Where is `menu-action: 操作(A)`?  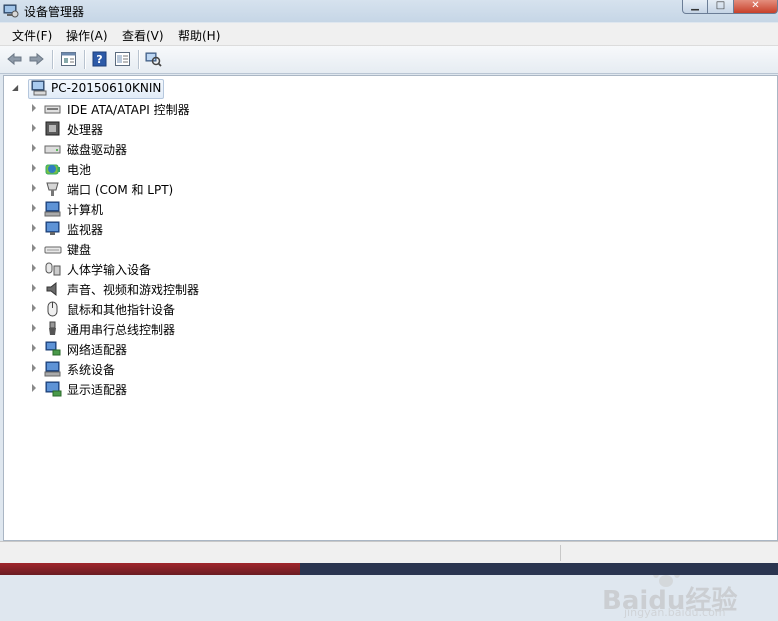 menu-action: 操作(A) is located at coordinates (87, 35).